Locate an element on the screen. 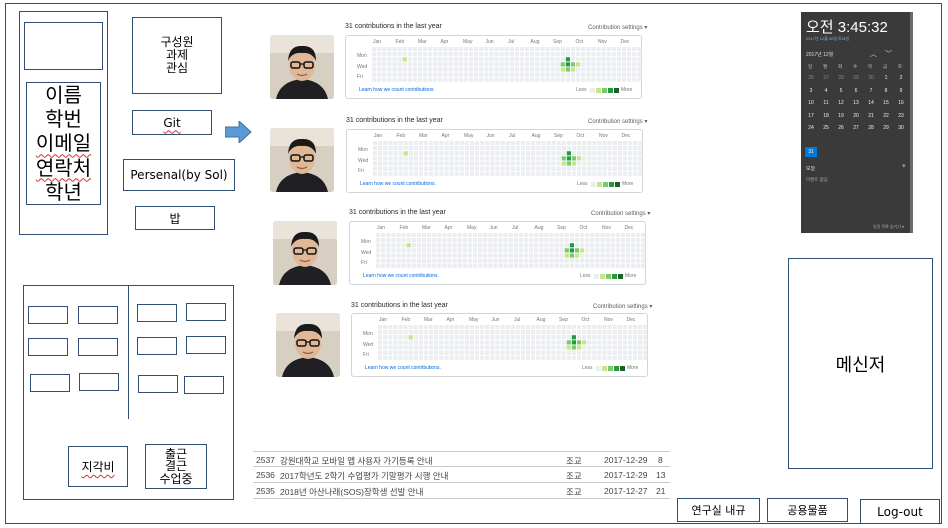  calendar-day: 29 is located at coordinates (886, 128).